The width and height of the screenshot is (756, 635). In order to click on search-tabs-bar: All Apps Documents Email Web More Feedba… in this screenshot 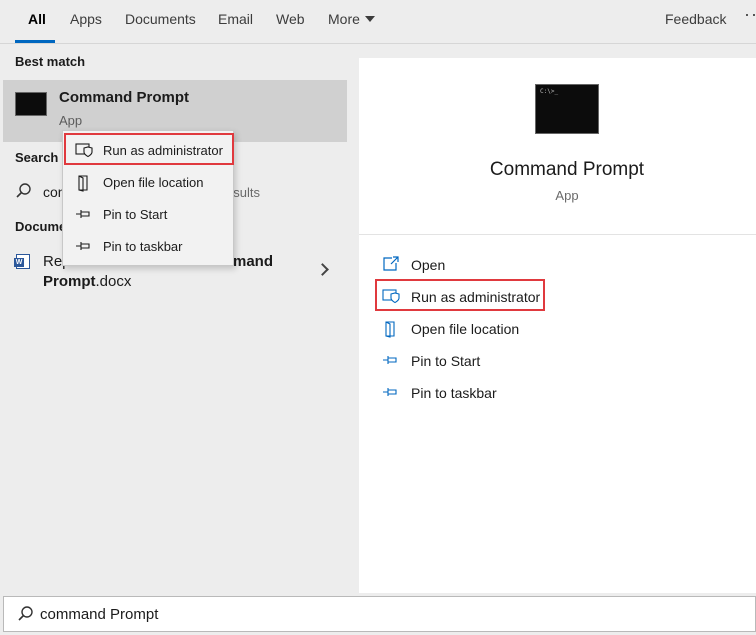, I will do `click(378, 22)`.